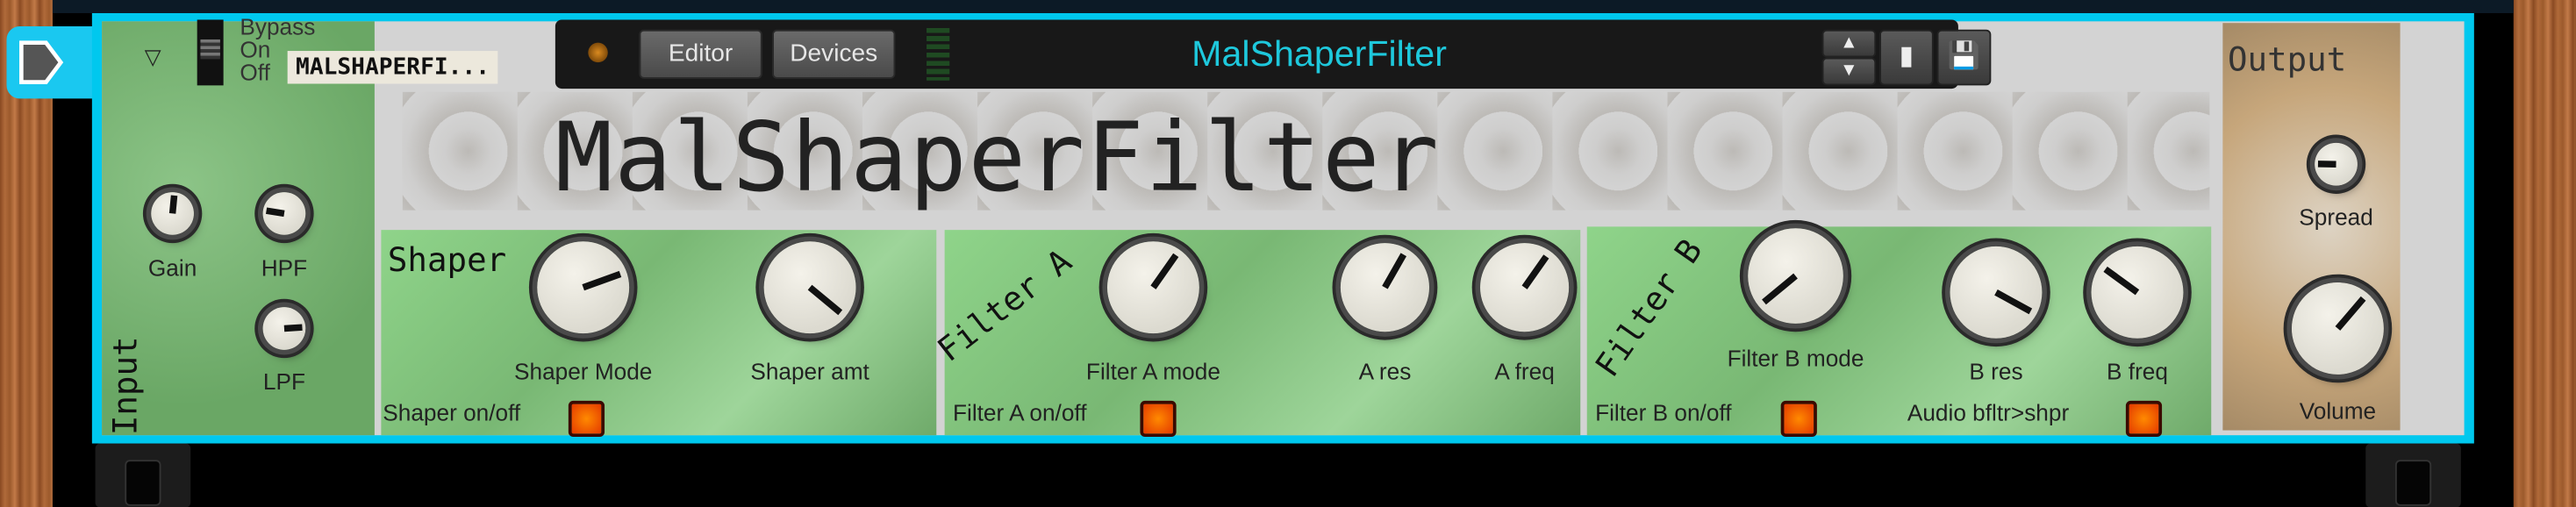 This screenshot has width=2576, height=507. Describe the element at coordinates (2144, 419) in the screenshot. I see `audio-bfltr-shpr-toggle` at that location.